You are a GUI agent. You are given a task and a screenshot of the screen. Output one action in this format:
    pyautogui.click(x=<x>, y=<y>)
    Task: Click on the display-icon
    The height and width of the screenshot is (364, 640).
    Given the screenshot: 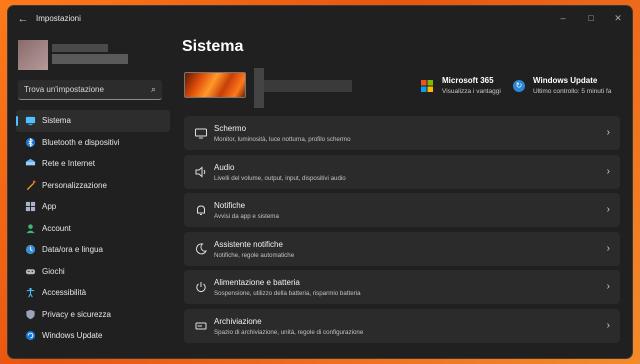 What is the action you would take?
    pyautogui.click(x=201, y=133)
    